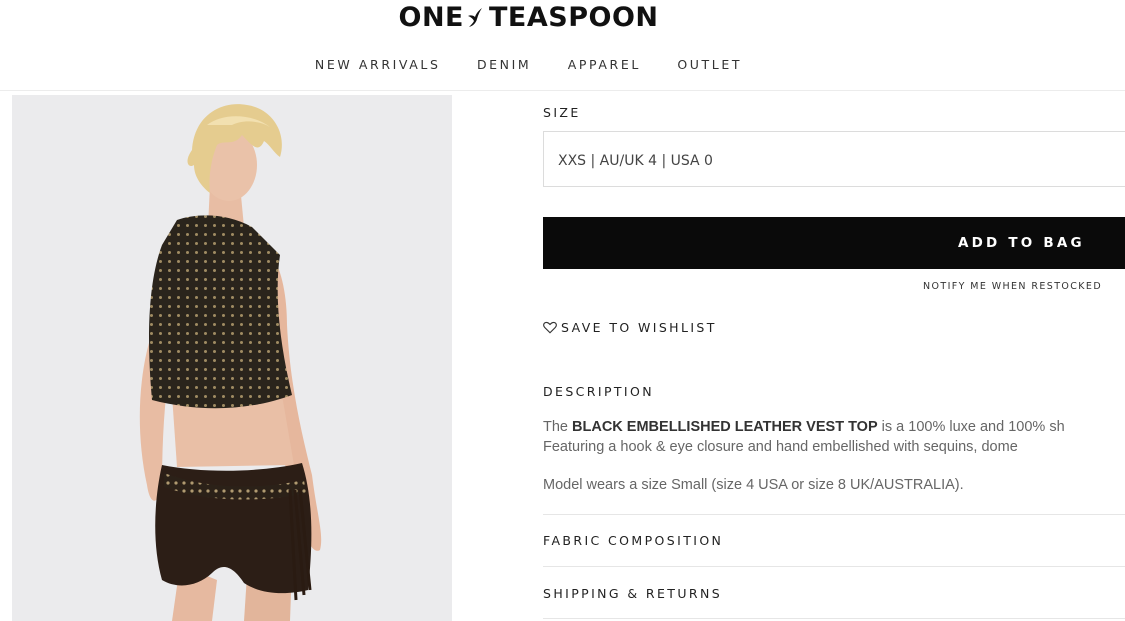 The height and width of the screenshot is (621, 1125). I want to click on save-to-wishlist-button: SAVE TO WISHLIST, so click(630, 327).